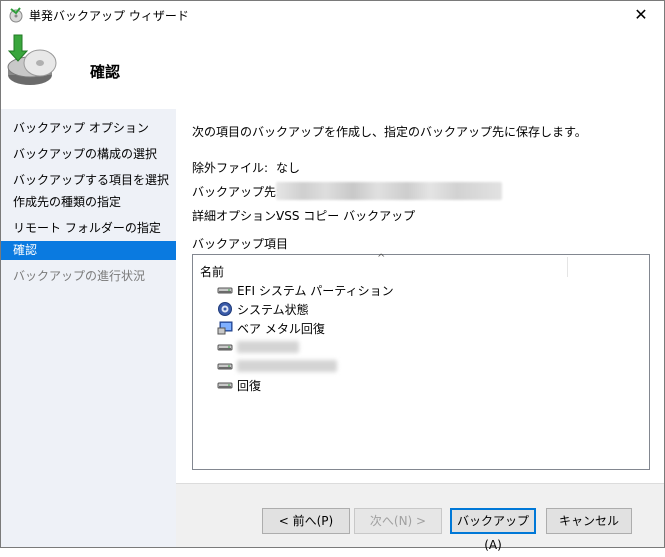 The width and height of the screenshot is (665, 557). I want to click on list-item: システム状態, so click(263, 309).